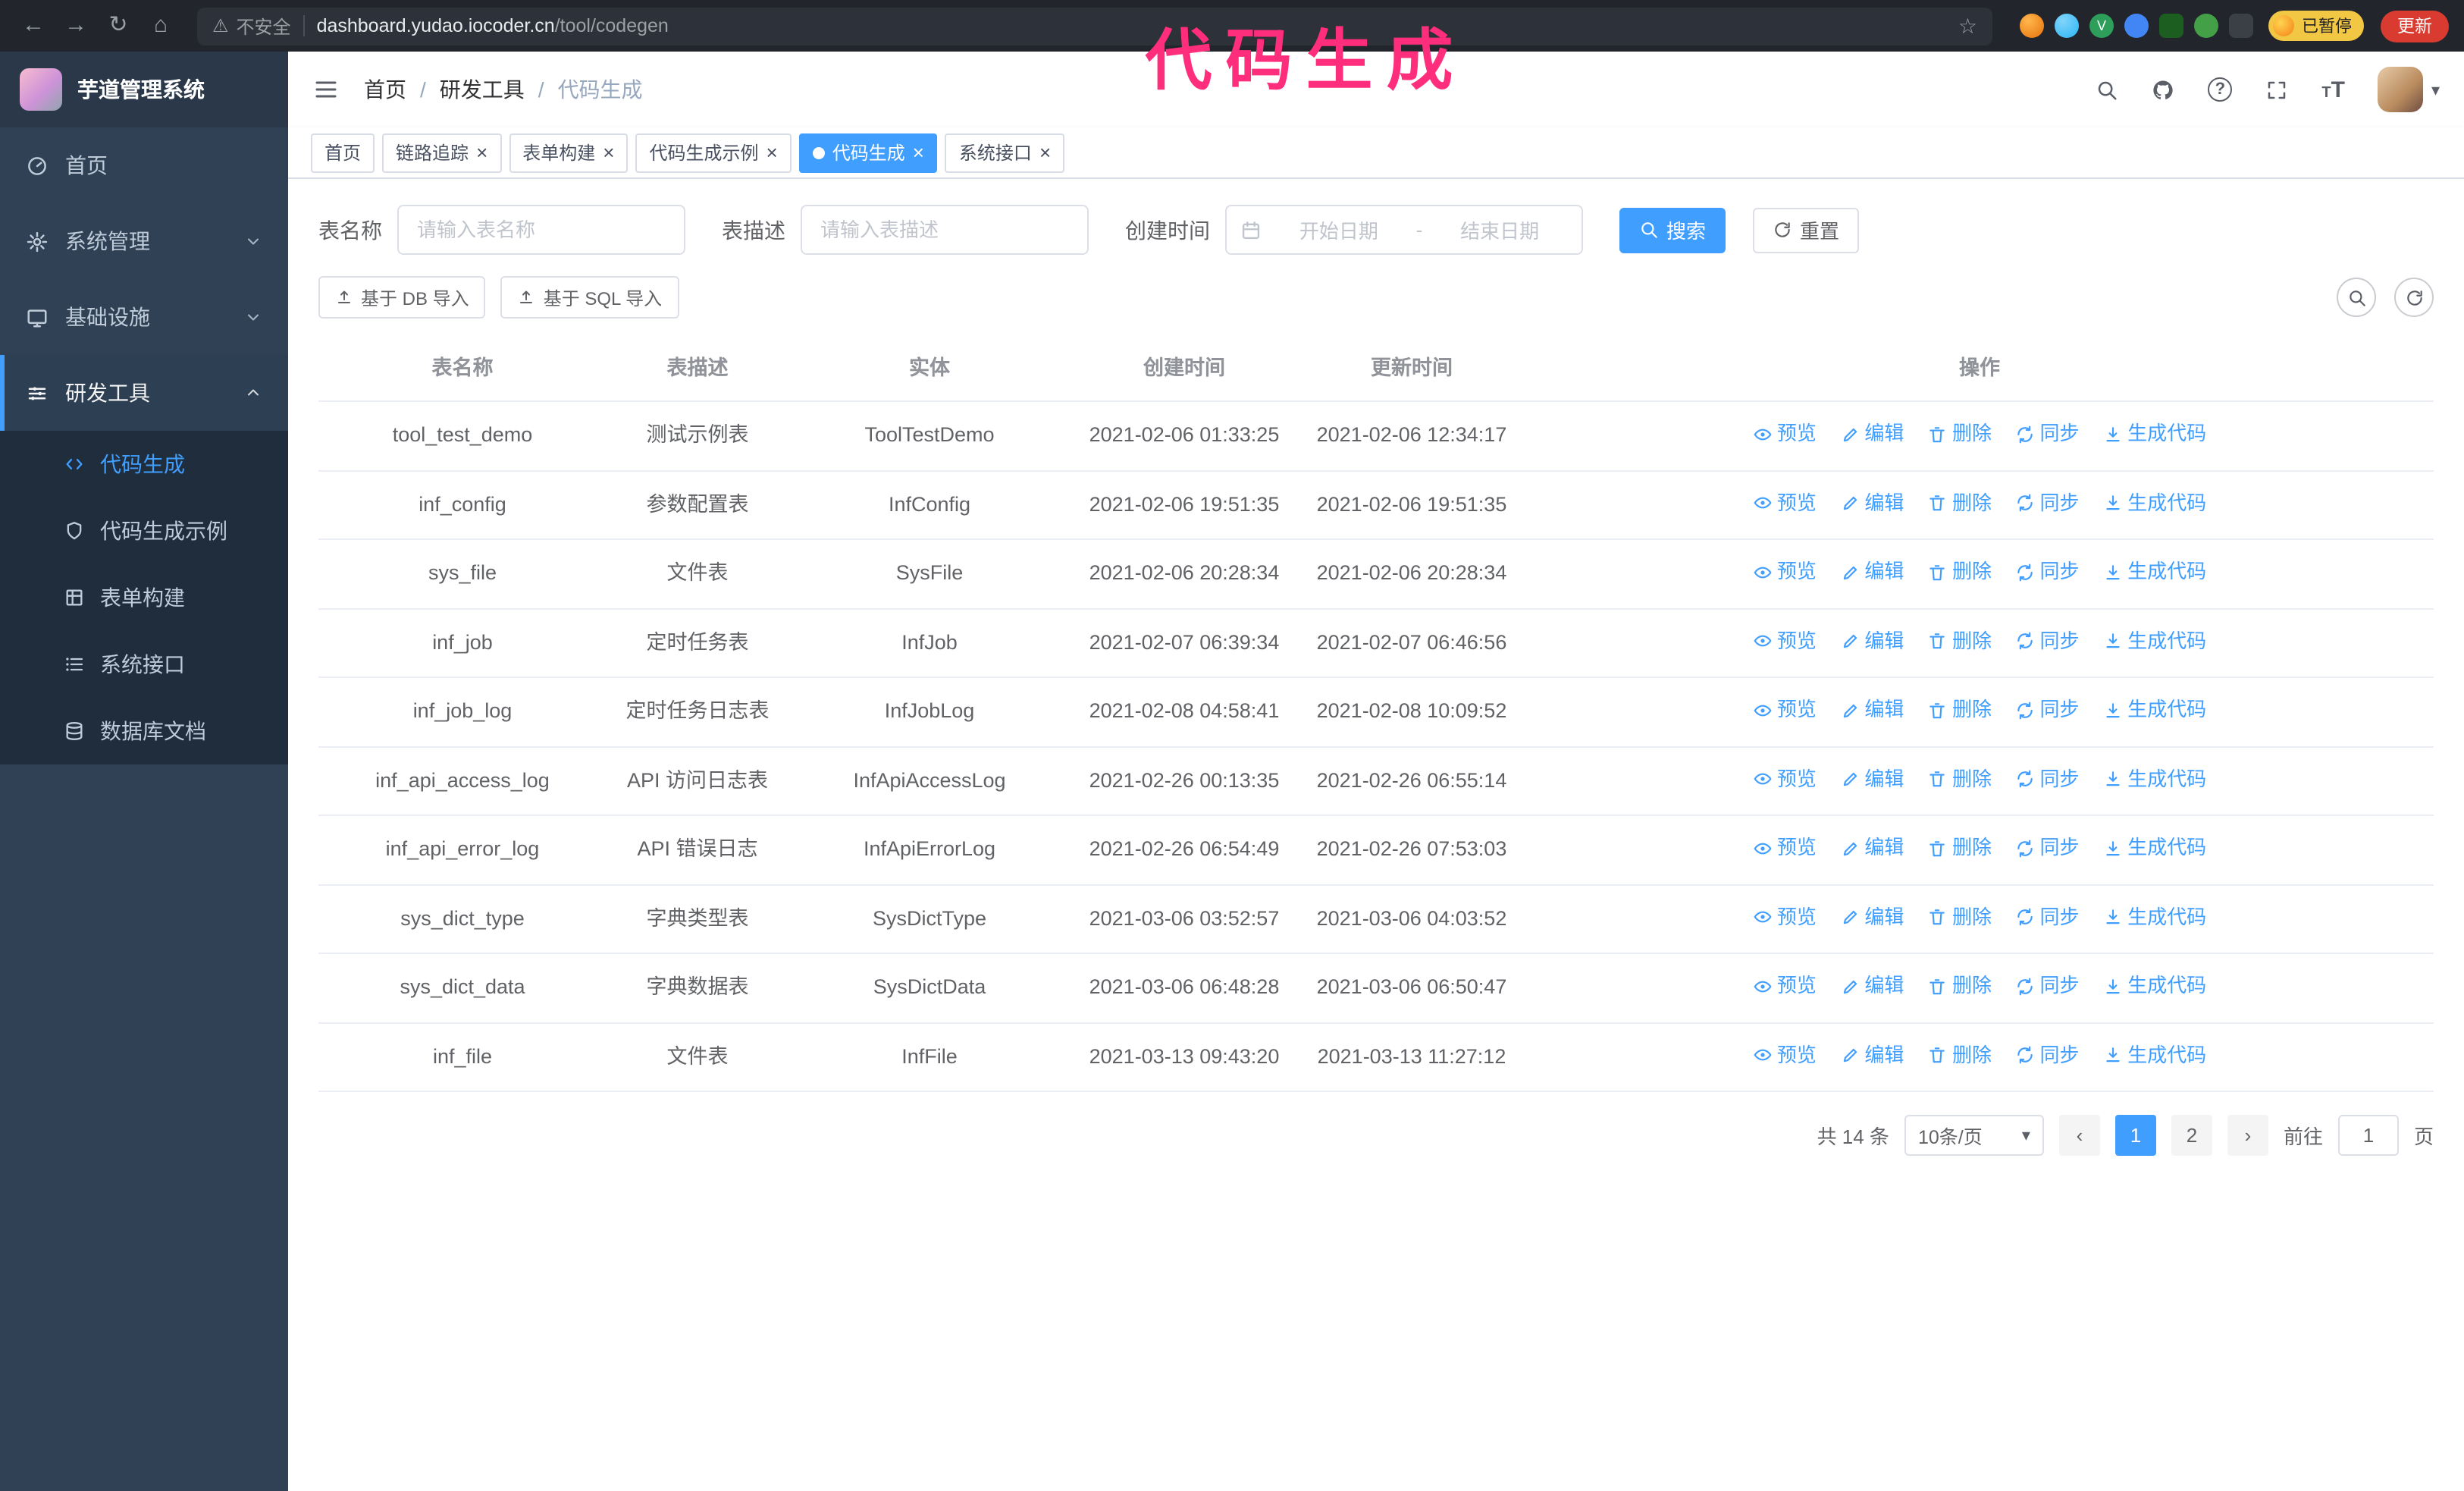 Image resolution: width=2464 pixels, height=1491 pixels. Describe the element at coordinates (1404, 230) in the screenshot. I see `date-range-picker: 开始日期 - 结束日期` at that location.